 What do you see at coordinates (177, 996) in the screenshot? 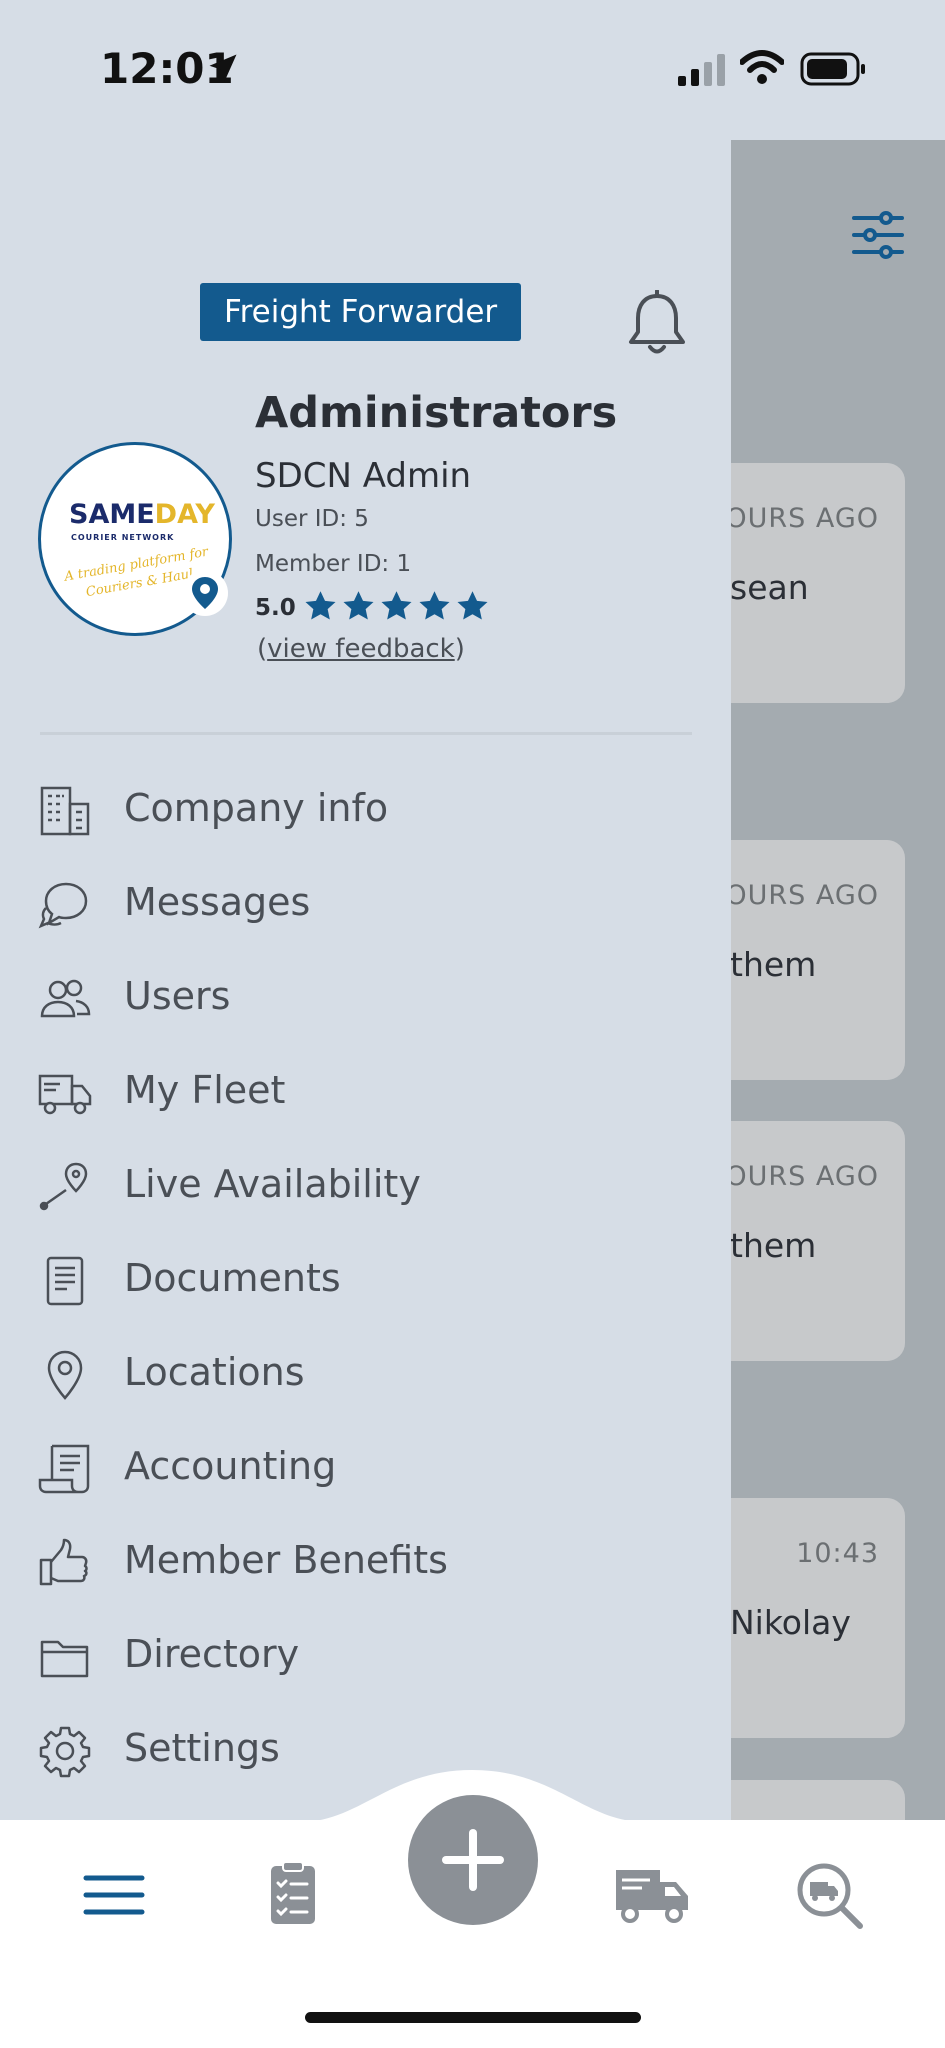
I see `menu-item-label: Users` at bounding box center [177, 996].